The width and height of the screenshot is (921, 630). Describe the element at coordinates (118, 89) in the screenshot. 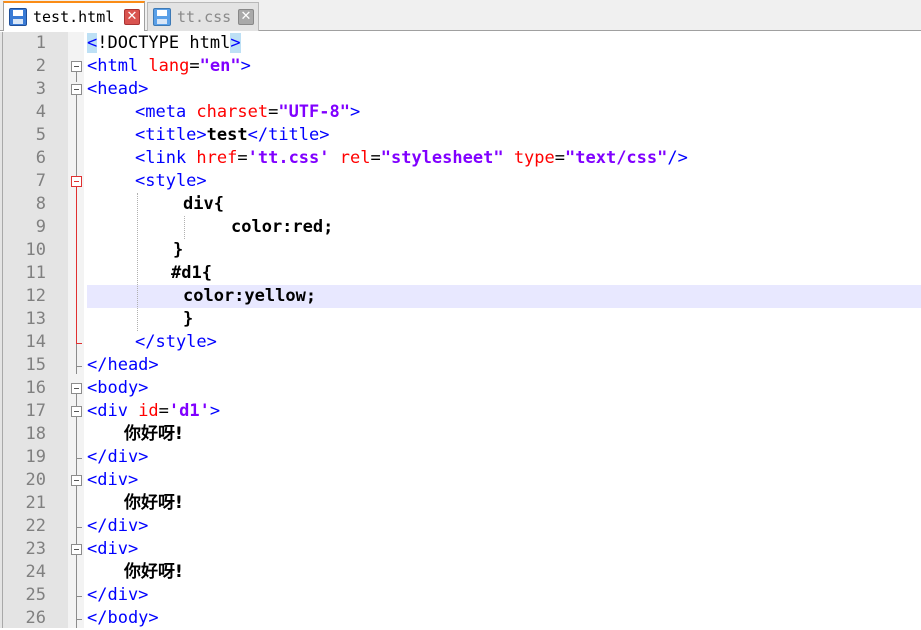

I see `code-line-3: <head>` at that location.